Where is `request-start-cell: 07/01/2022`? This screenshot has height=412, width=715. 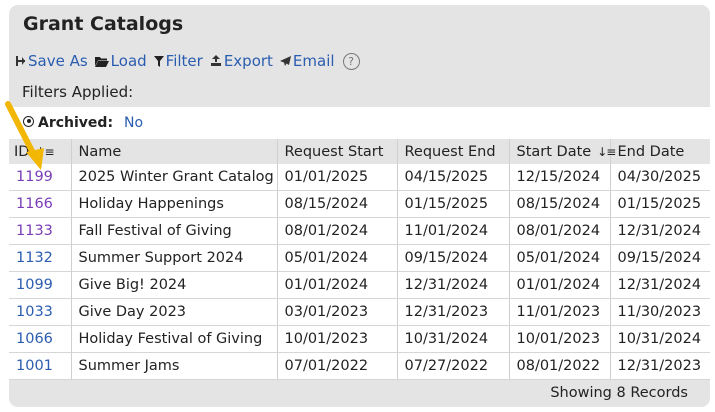
request-start-cell: 07/01/2022 is located at coordinates (337, 366).